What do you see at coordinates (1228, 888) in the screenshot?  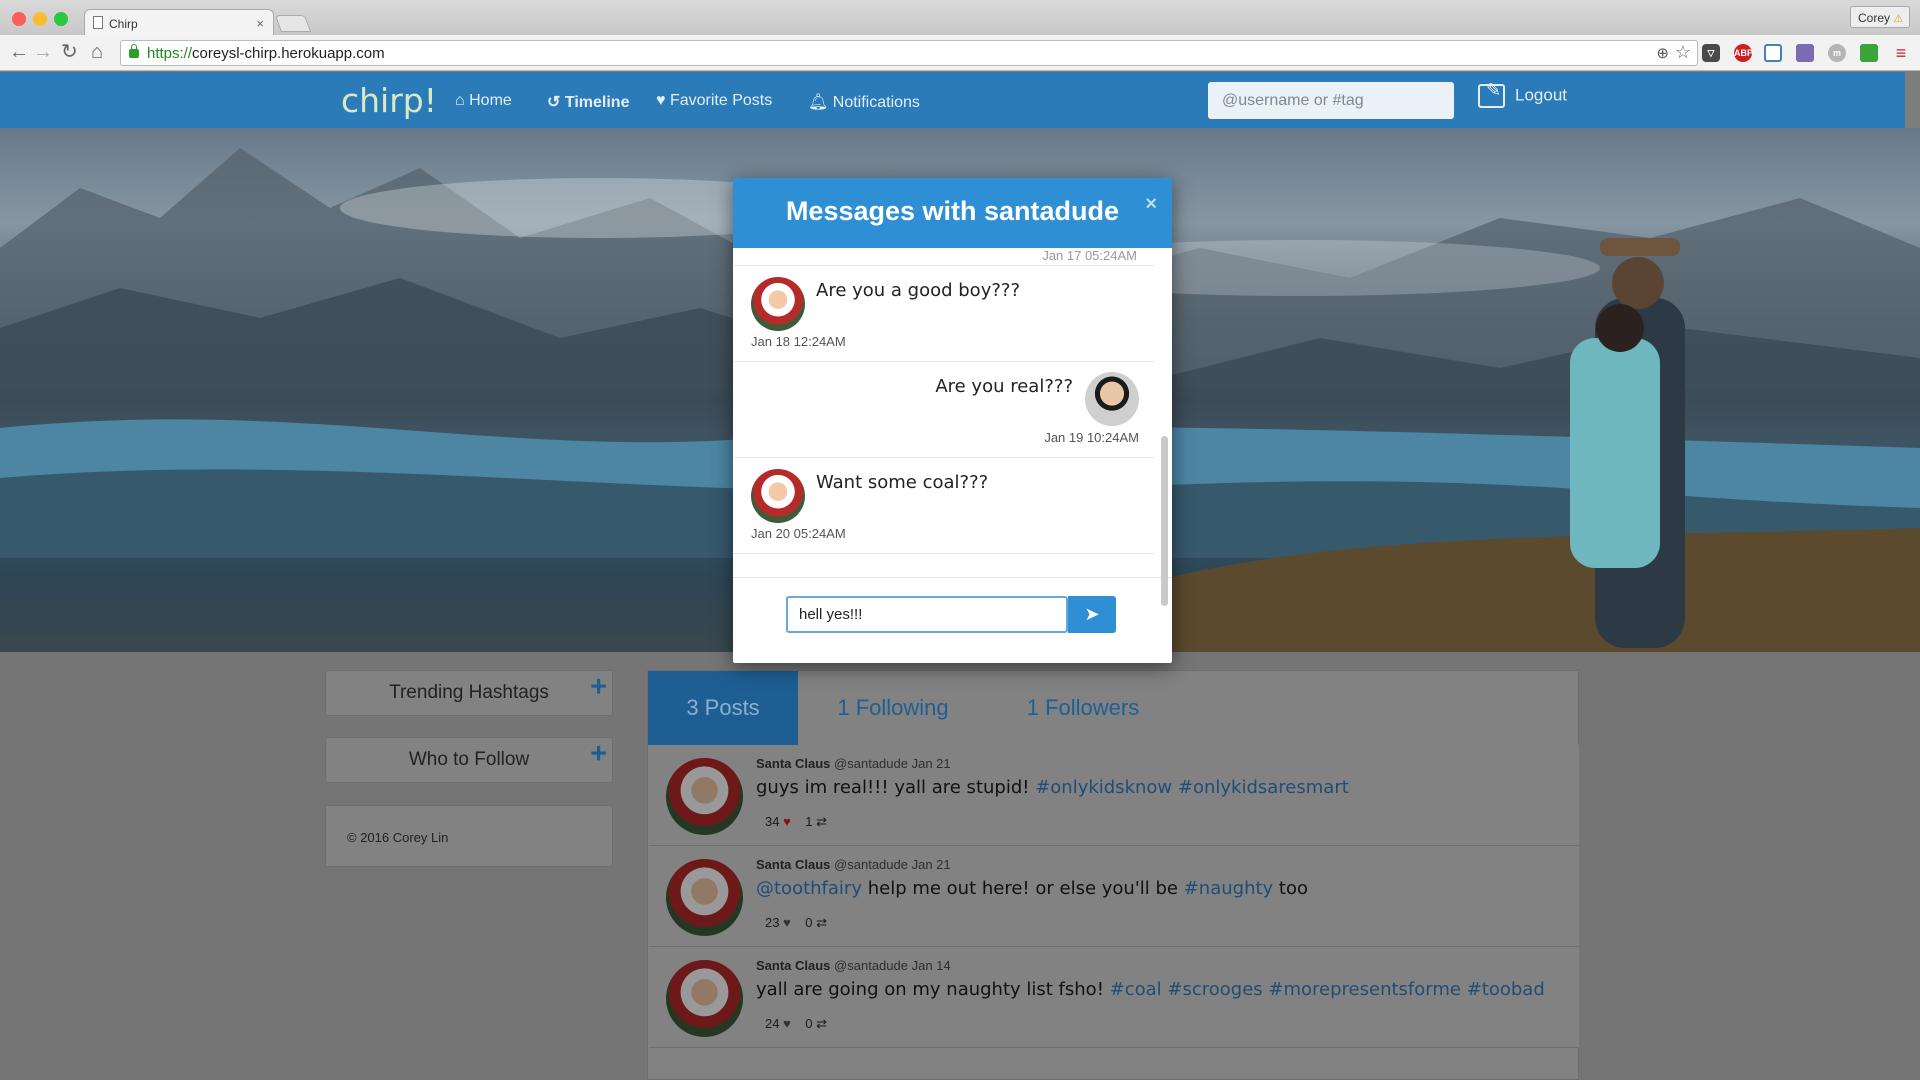 I see `hashtag-link: #naughty` at bounding box center [1228, 888].